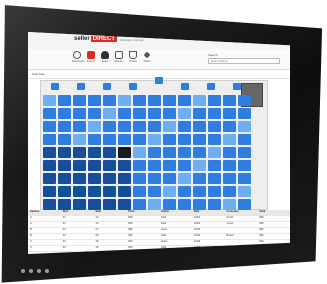  I want to click on column-header: Seat, so click(110, 212).